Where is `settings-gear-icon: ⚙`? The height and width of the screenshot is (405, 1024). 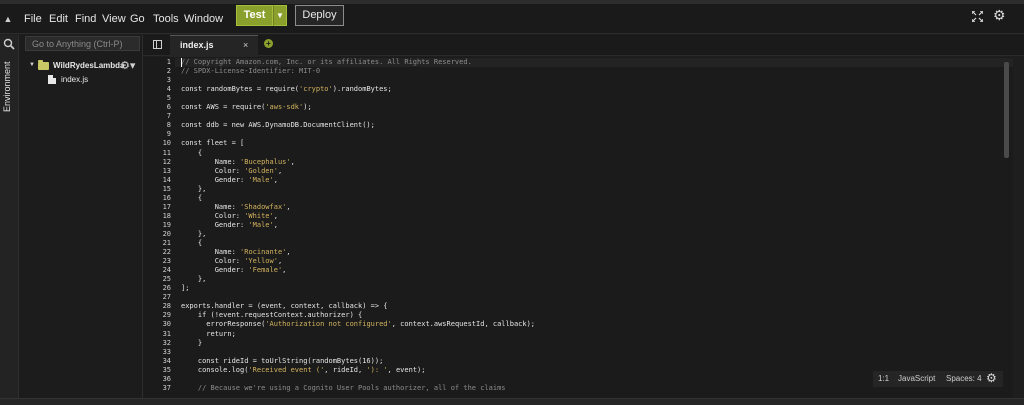
settings-gear-icon: ⚙ is located at coordinates (1000, 15).